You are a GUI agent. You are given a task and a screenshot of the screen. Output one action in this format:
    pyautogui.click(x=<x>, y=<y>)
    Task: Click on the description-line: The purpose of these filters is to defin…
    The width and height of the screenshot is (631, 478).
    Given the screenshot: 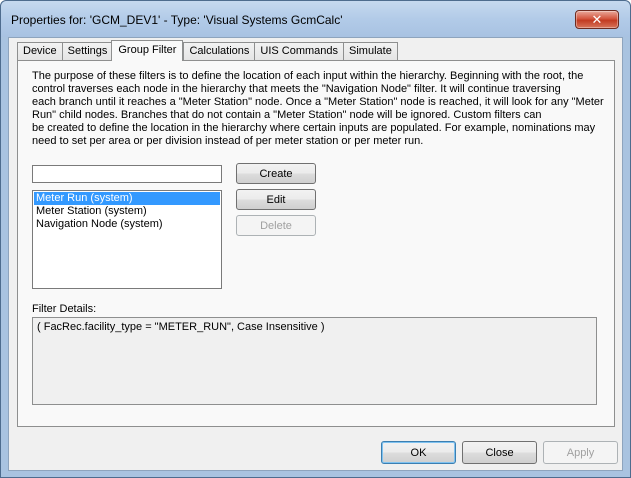 What is the action you would take?
    pyautogui.click(x=308, y=76)
    